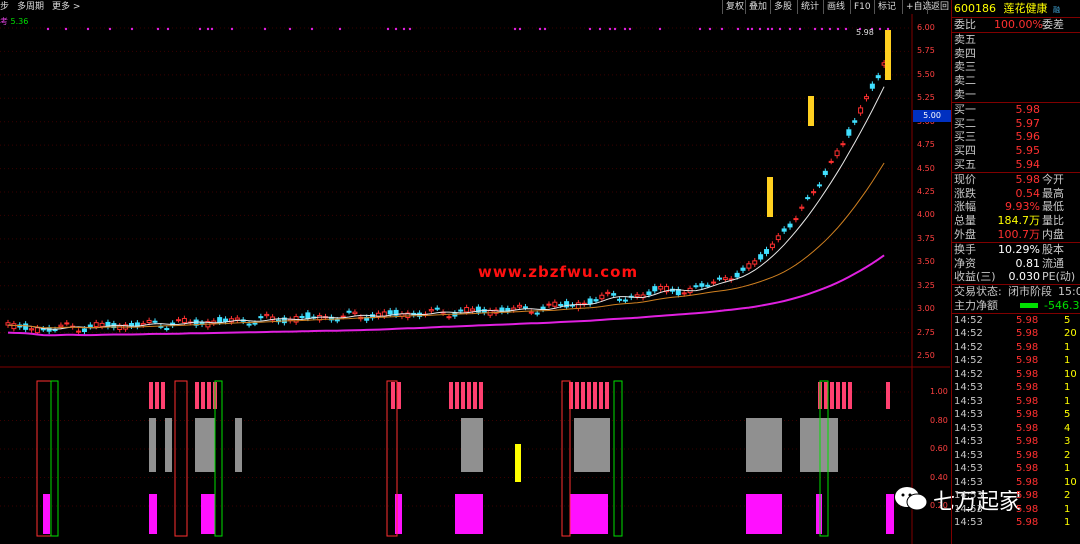 Image resolution: width=1080 pixels, height=544 pixels. I want to click on wechat-icon, so click(911, 499).